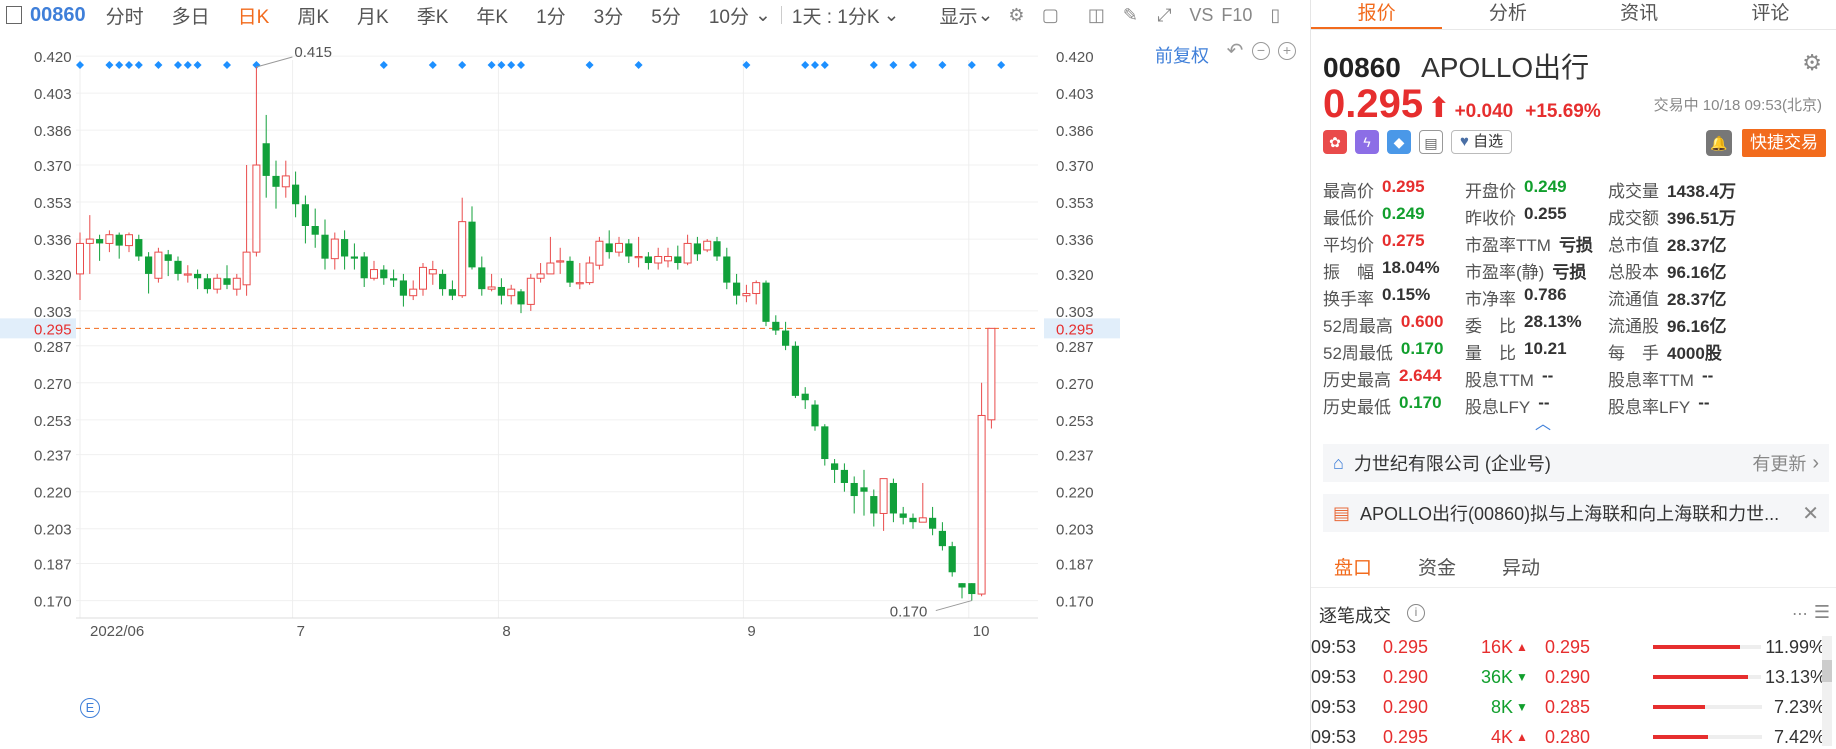 Image resolution: width=1836 pixels, height=749 pixels. Describe the element at coordinates (53, 57) in the screenshot. I see `y-tick-label-left: 0.420` at that location.